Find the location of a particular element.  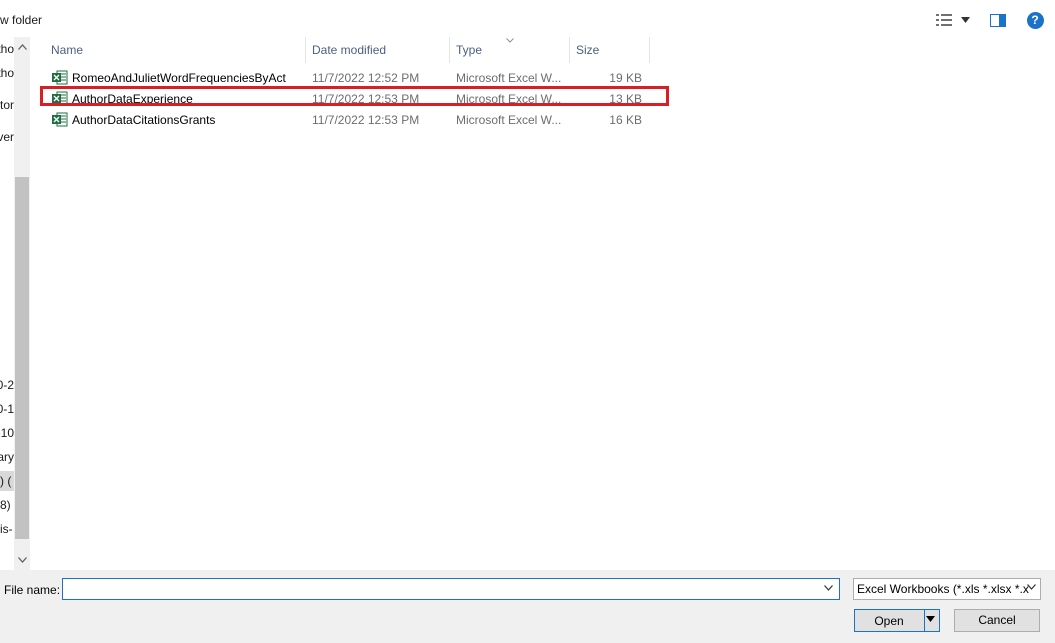

file-size: 16 KB is located at coordinates (625, 120).